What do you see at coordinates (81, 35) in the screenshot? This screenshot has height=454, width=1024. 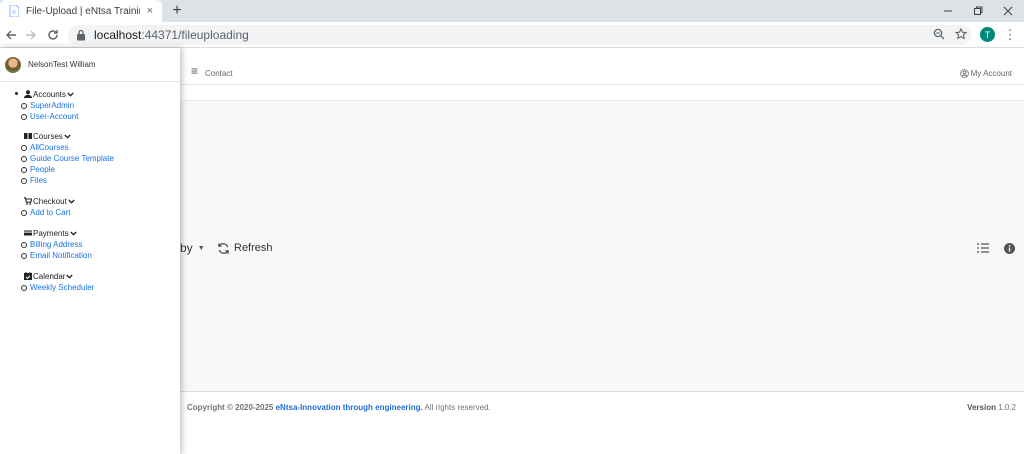 I see `lock-icon` at bounding box center [81, 35].